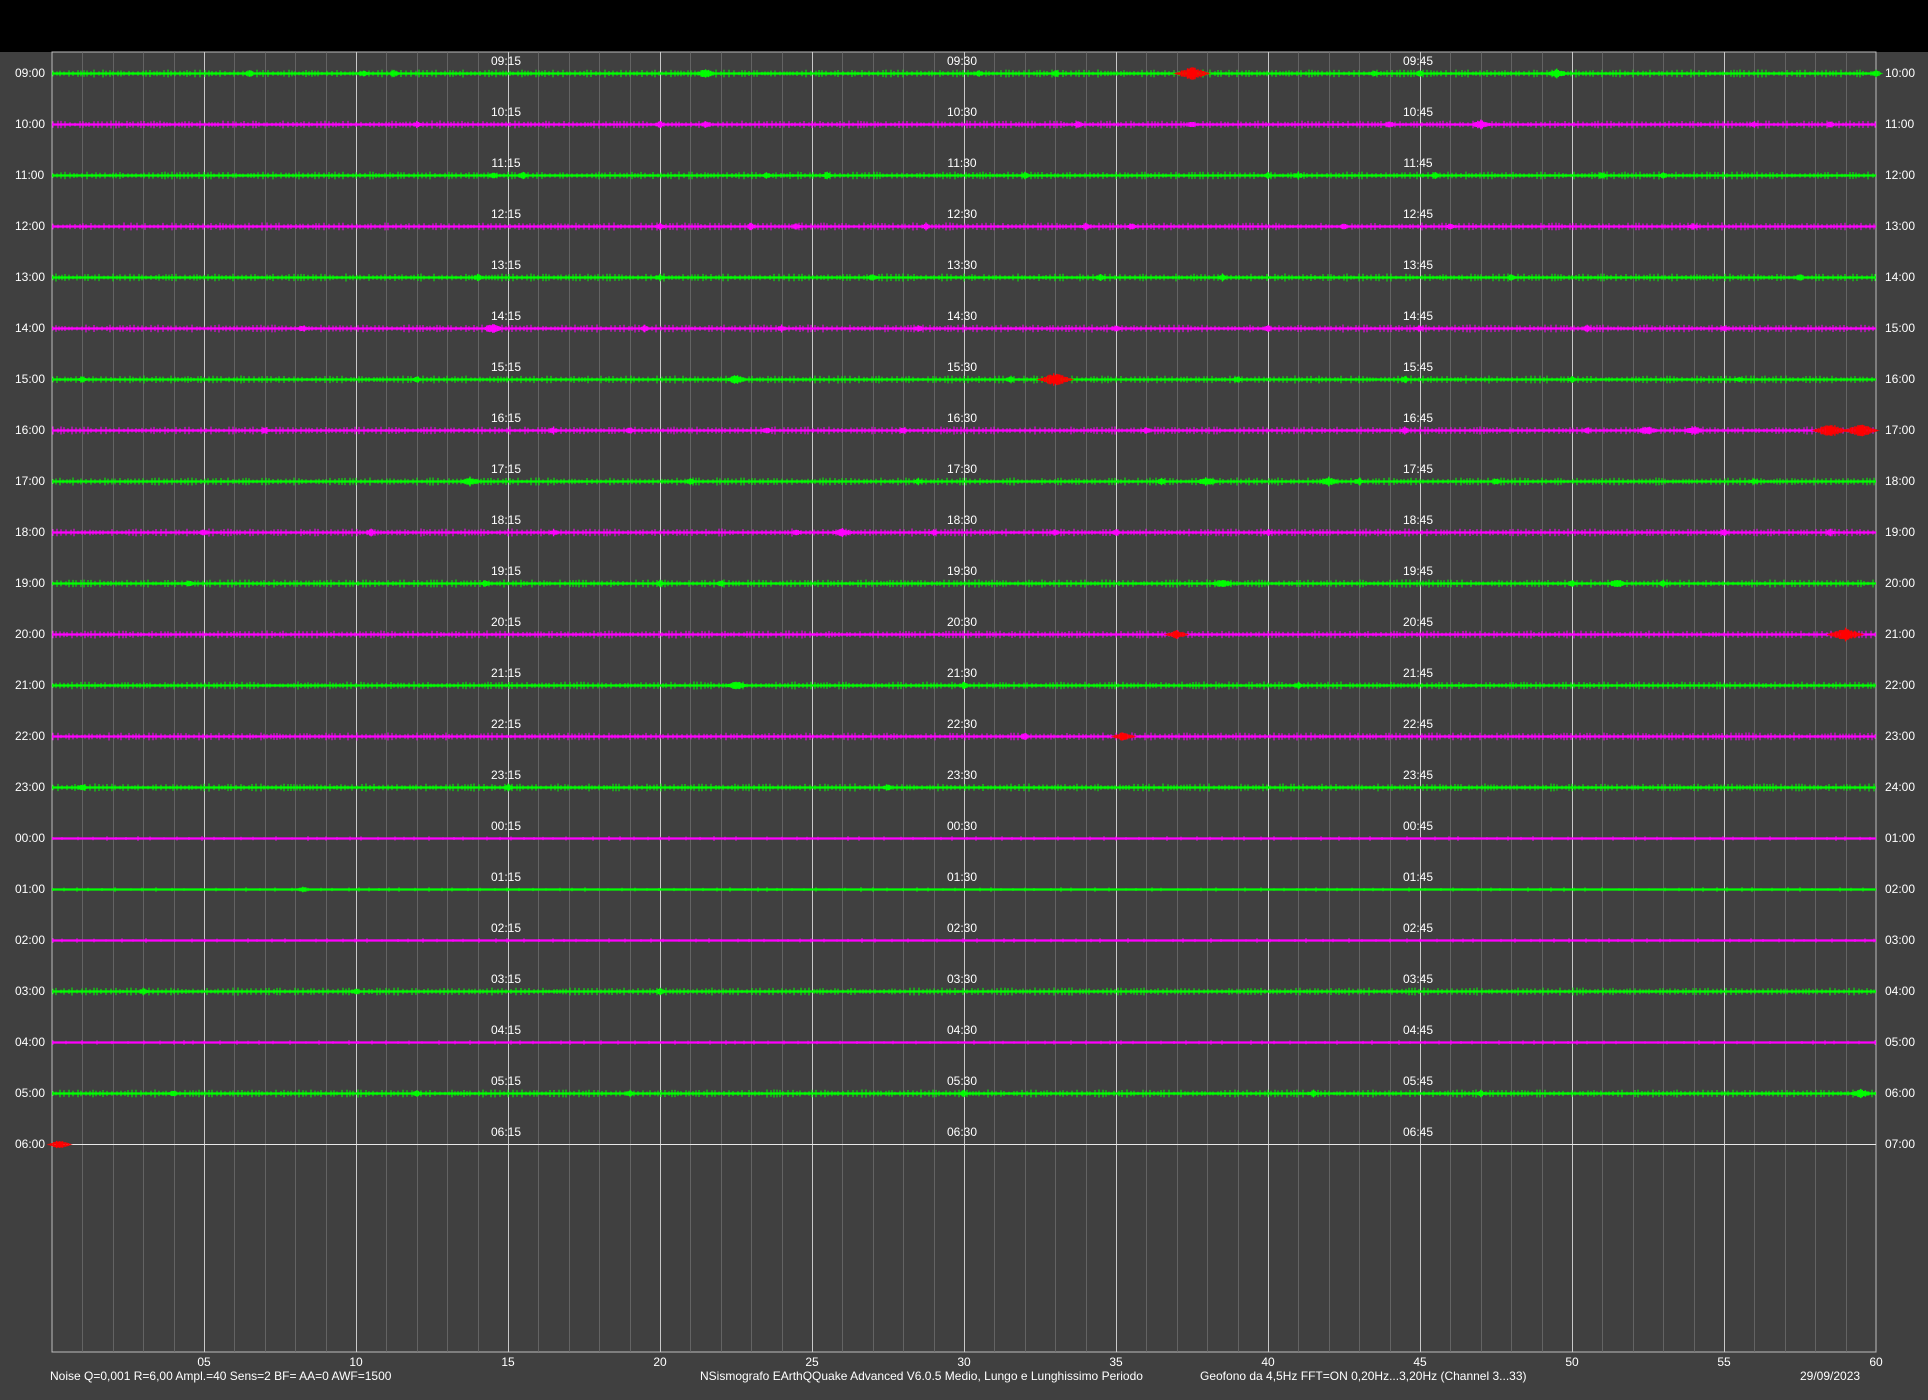 The image size is (1928, 1400). What do you see at coordinates (1900, 889) in the screenshot?
I see `row-end-time-label: 02:00` at bounding box center [1900, 889].